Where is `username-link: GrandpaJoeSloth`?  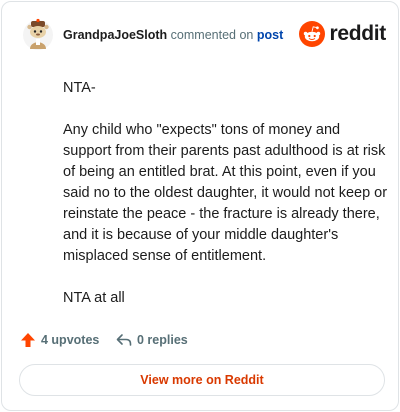
username-link: GrandpaJoeSloth is located at coordinates (115, 35).